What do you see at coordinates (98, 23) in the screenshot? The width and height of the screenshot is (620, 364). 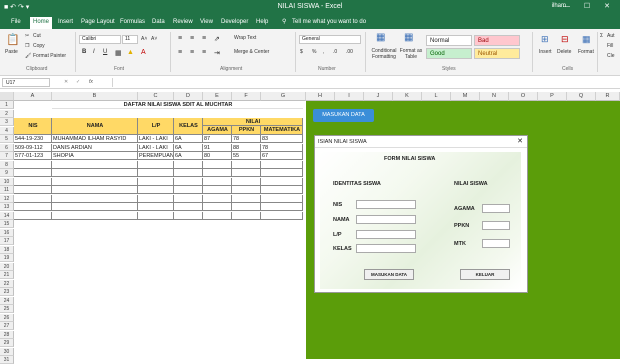 I see `tab-page-layout: Page Layout` at bounding box center [98, 23].